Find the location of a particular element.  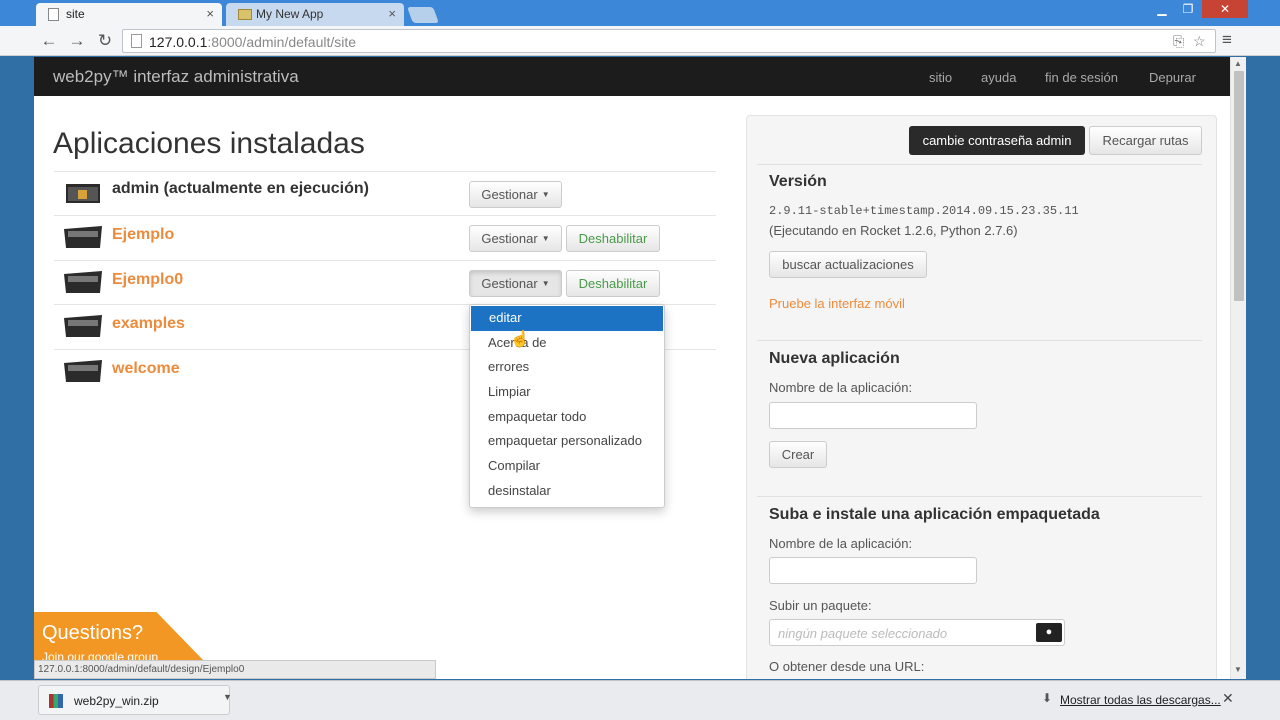

download-file-name: web2py_win.zip is located at coordinates (116, 701).